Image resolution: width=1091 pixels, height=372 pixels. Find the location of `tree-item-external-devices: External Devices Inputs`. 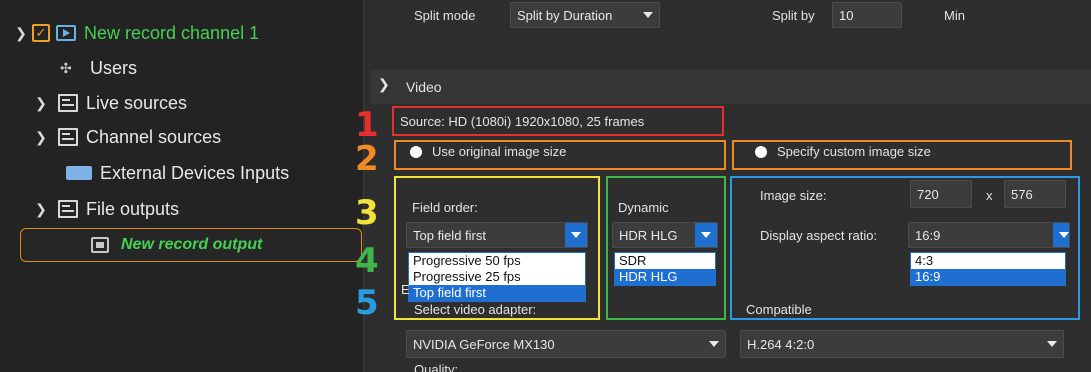

tree-item-external-devices: External Devices Inputs is located at coordinates (177, 173).